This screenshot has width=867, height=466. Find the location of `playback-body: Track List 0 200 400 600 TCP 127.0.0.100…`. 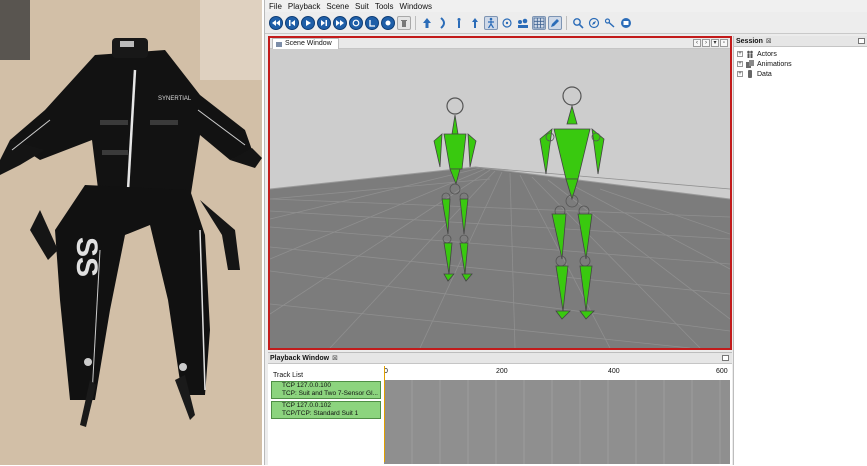

playback-body: Track List 0 200 400 600 TCP 127.0.0.100… is located at coordinates (500, 415).